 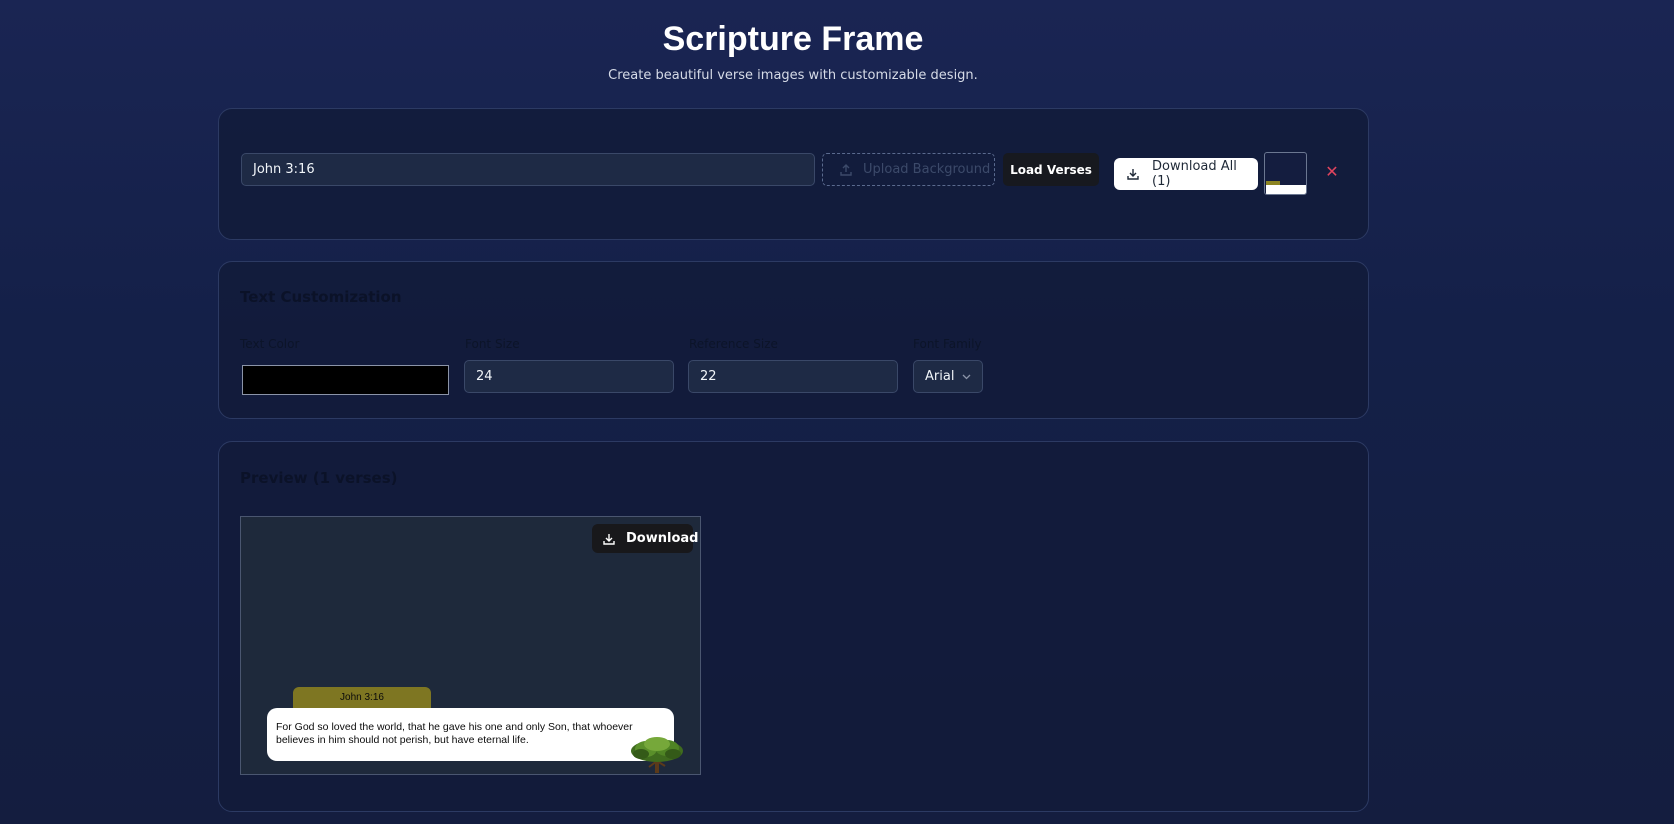 I want to click on tree-icon, so click(x=657, y=755).